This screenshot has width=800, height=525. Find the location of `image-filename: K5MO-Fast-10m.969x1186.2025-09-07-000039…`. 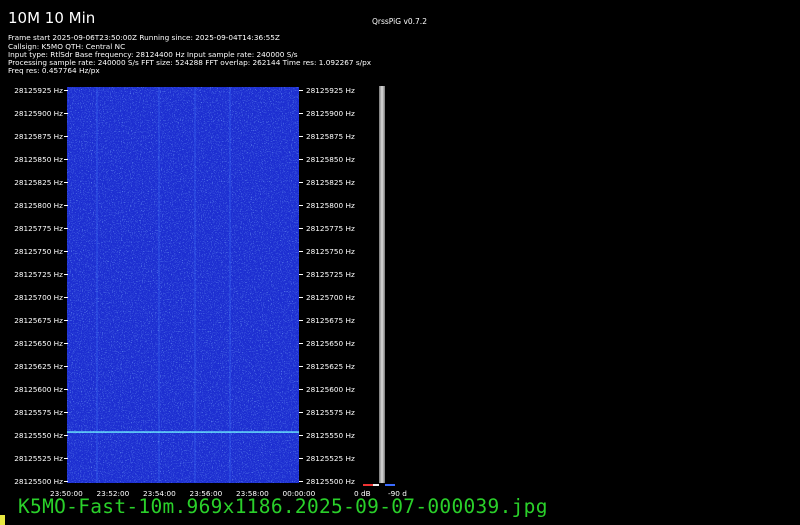

image-filename: K5MO-Fast-10m.969x1186.2025-09-07-000039… is located at coordinates (283, 506).